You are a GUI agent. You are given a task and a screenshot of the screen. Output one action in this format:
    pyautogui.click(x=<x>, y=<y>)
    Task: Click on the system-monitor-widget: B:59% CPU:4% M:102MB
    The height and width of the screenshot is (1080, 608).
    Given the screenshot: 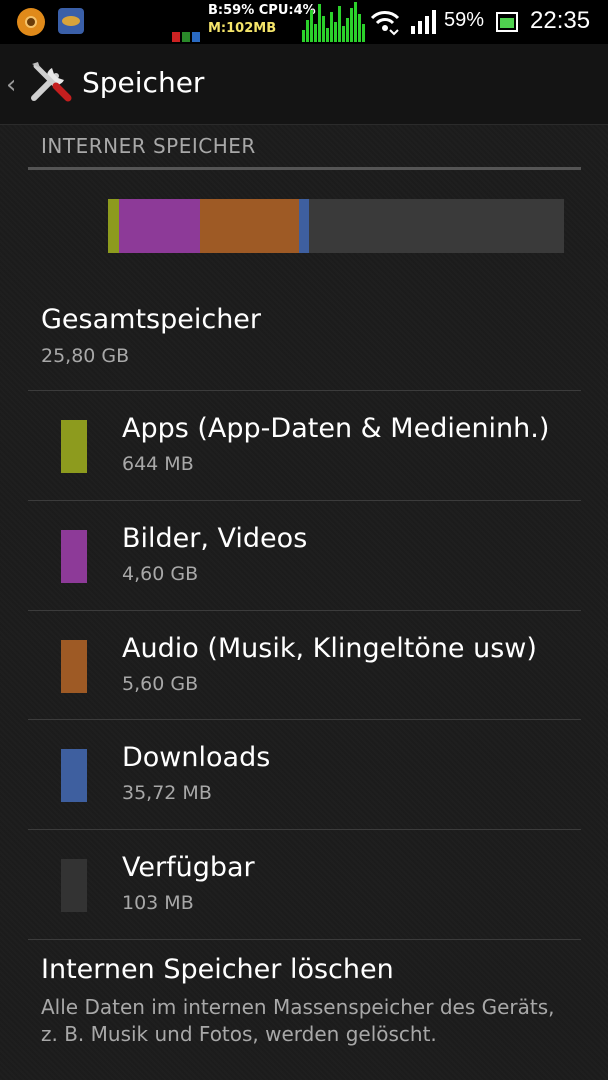 What is the action you would take?
    pyautogui.click(x=270, y=22)
    